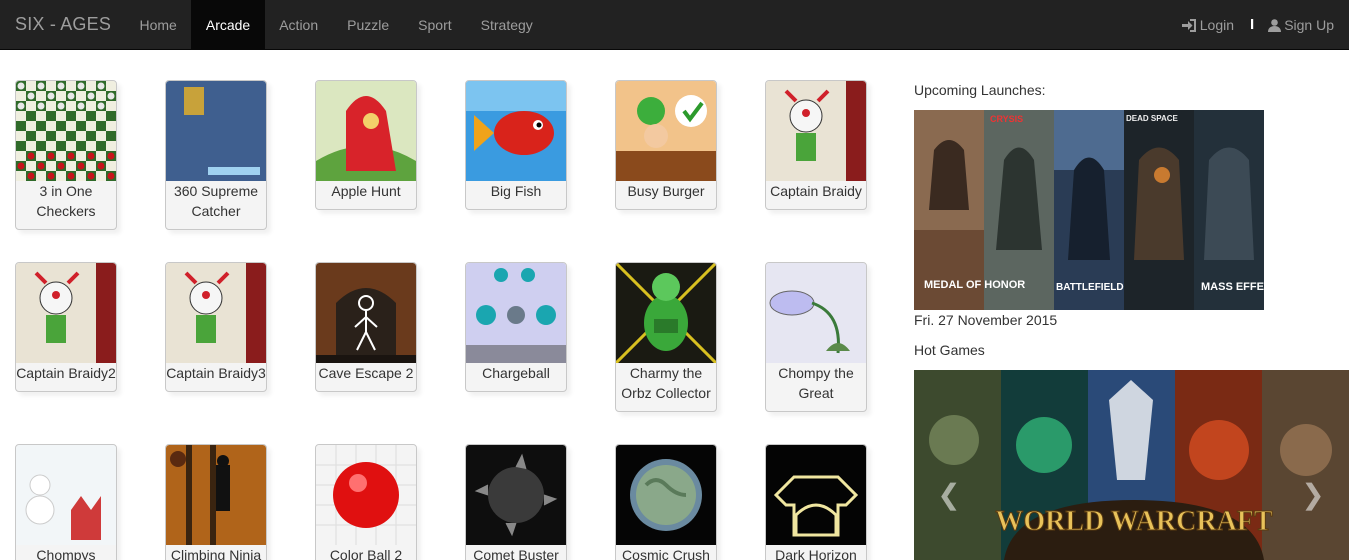 This screenshot has height=560, width=1349. I want to click on upcoming-launches-heading: Upcoming Launches:, so click(980, 90).